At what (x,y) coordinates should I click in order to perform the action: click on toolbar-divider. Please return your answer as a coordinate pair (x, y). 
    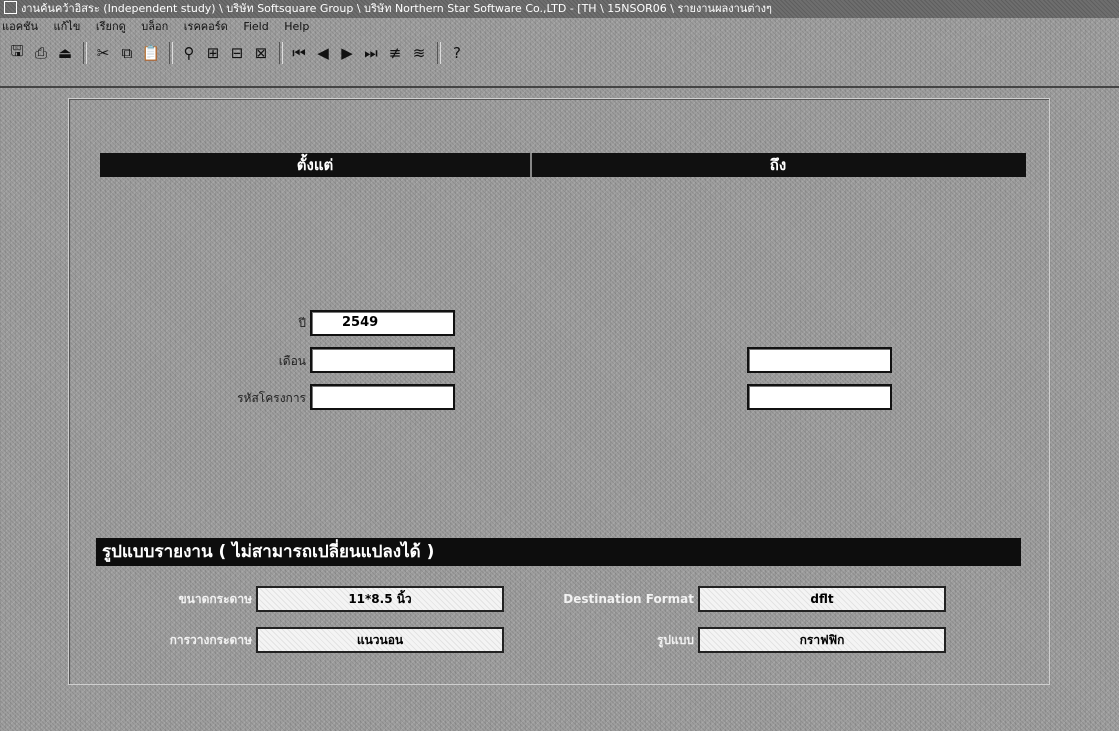
    Looking at the image, I should click on (559, 87).